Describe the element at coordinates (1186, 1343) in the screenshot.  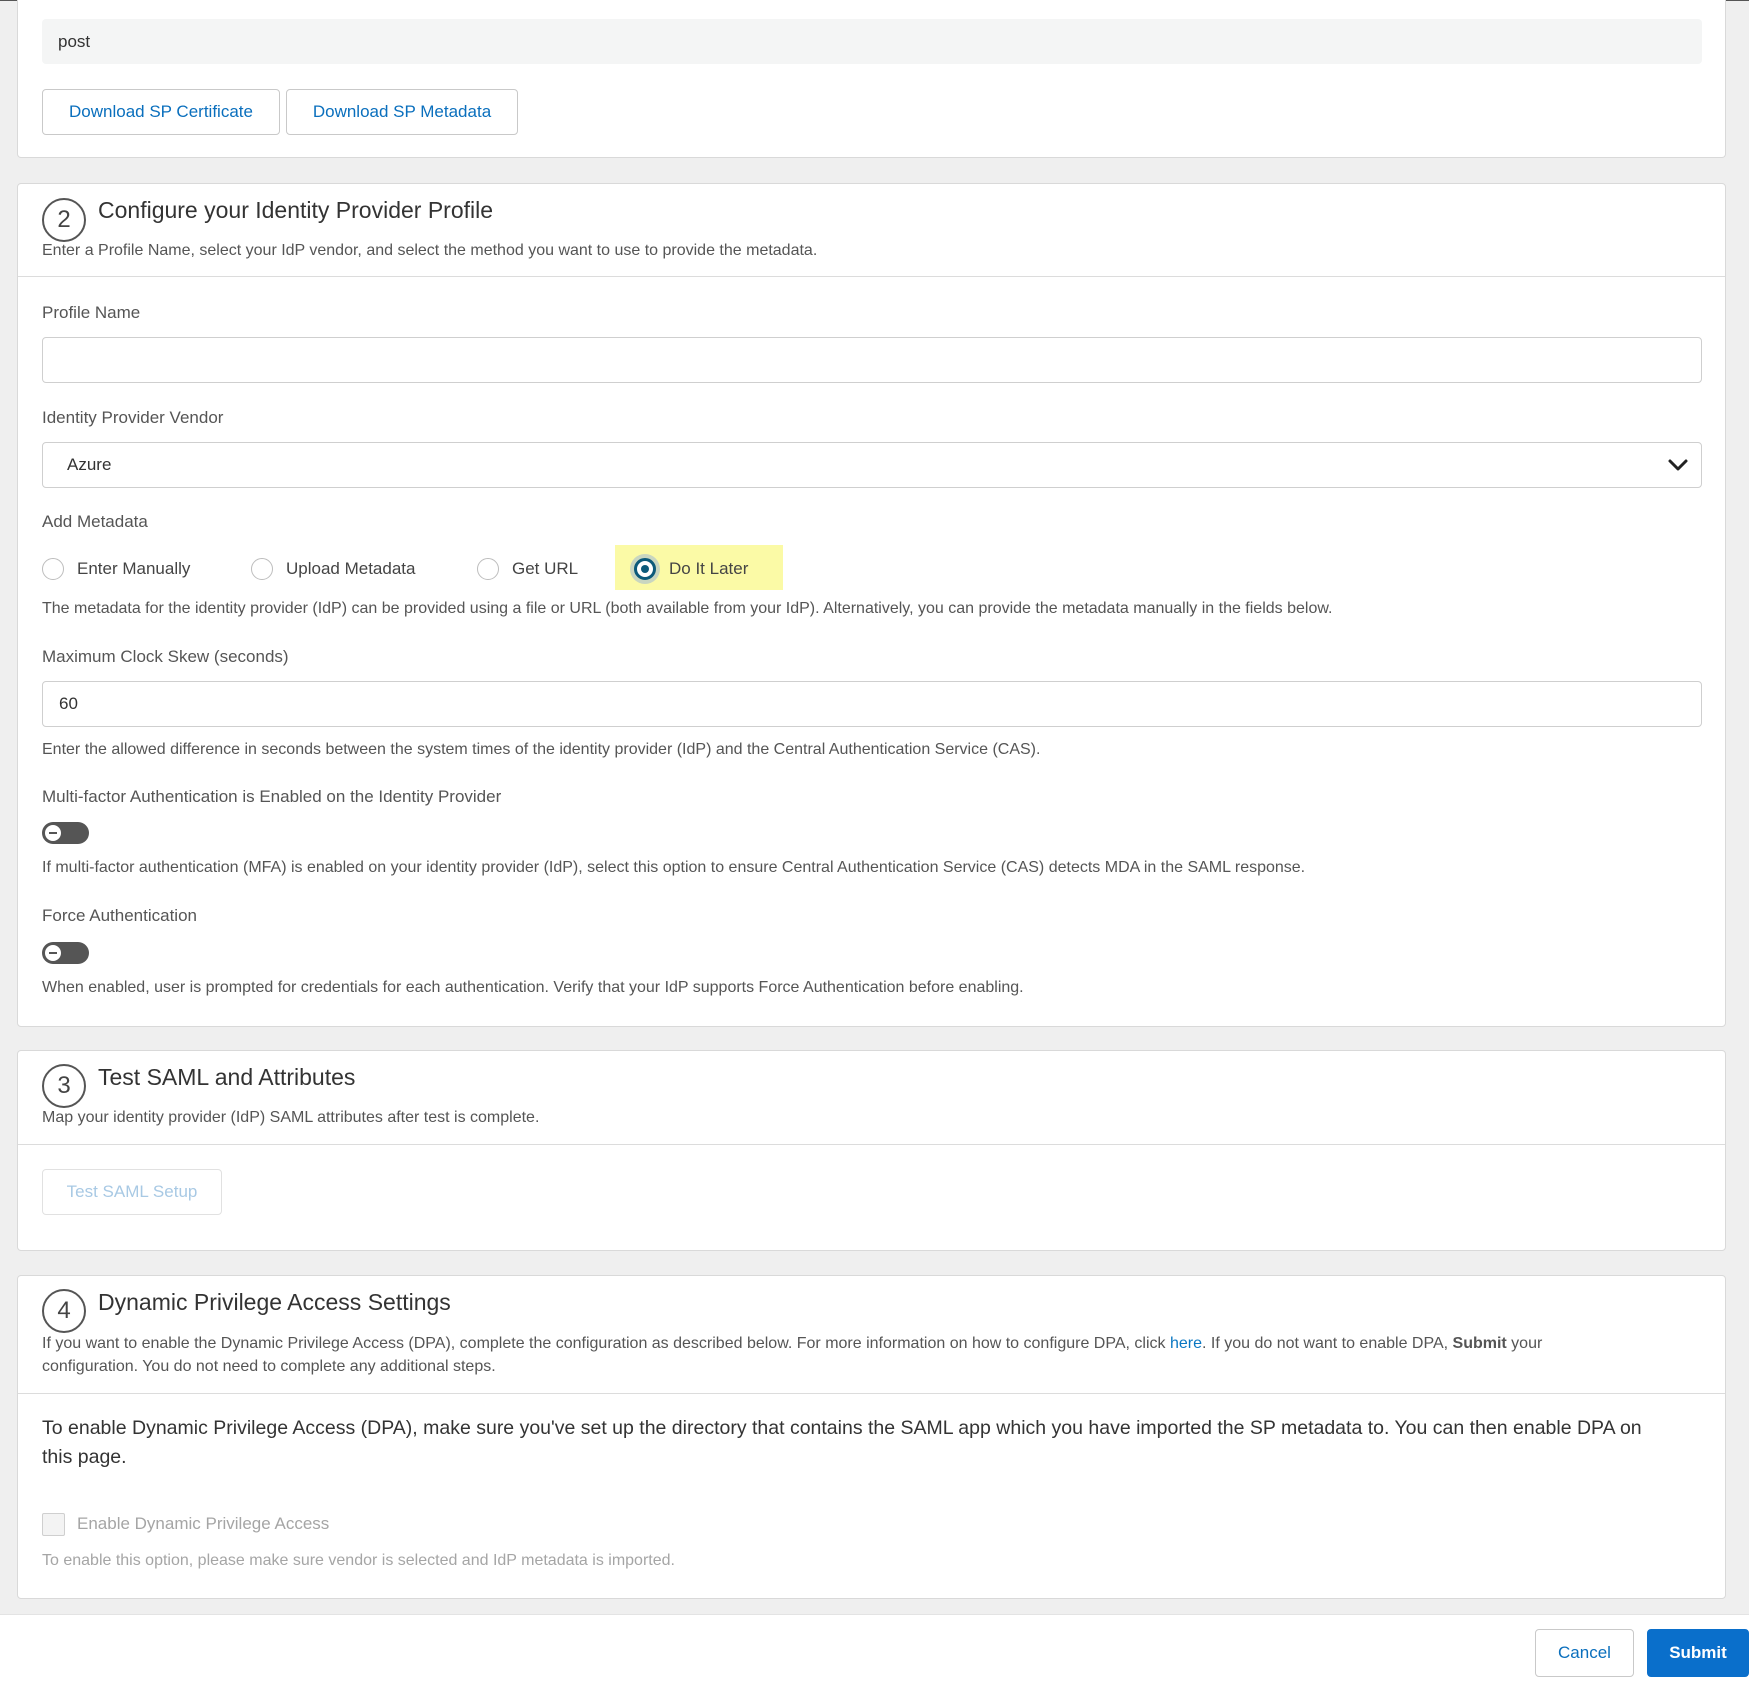
I see `dpa-help-link: here` at that location.